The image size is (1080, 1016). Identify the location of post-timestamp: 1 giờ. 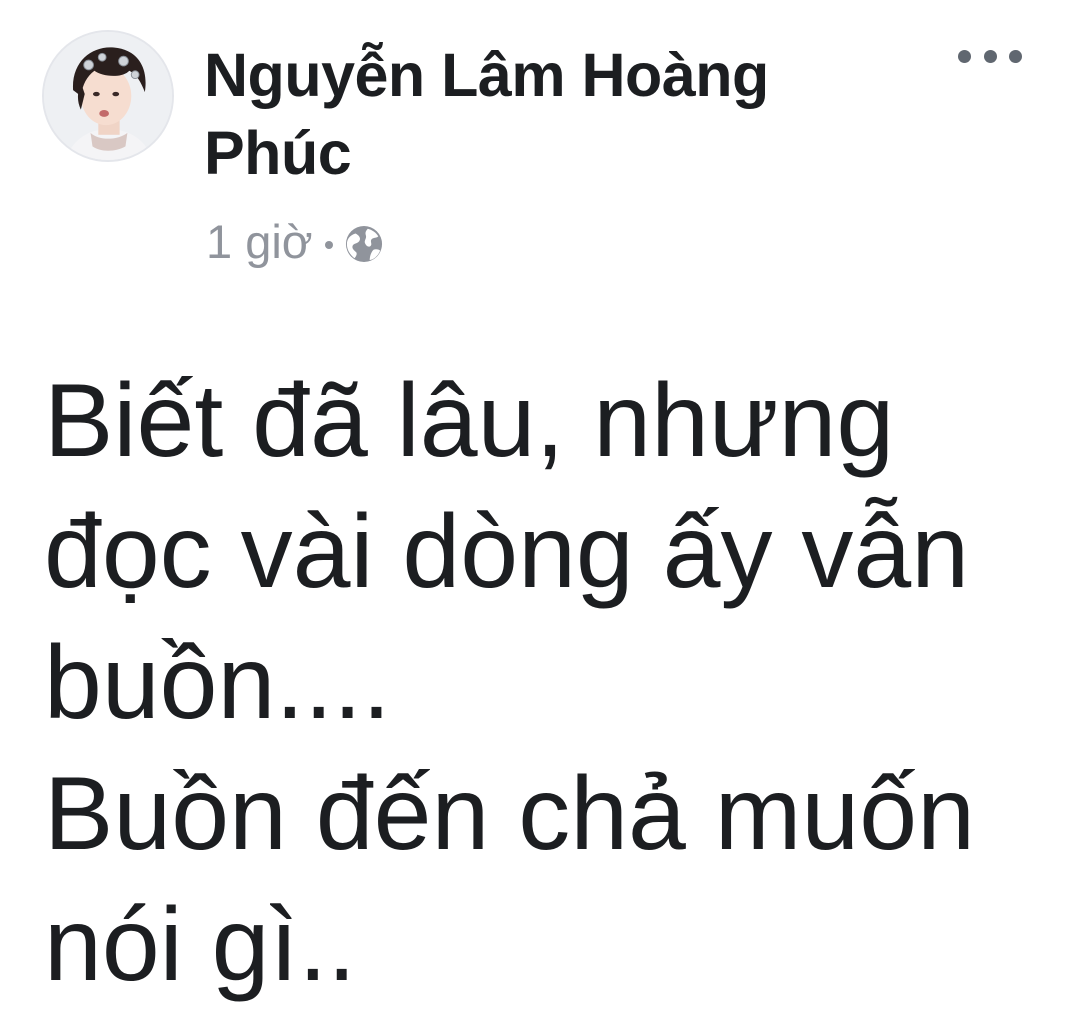
(259, 242).